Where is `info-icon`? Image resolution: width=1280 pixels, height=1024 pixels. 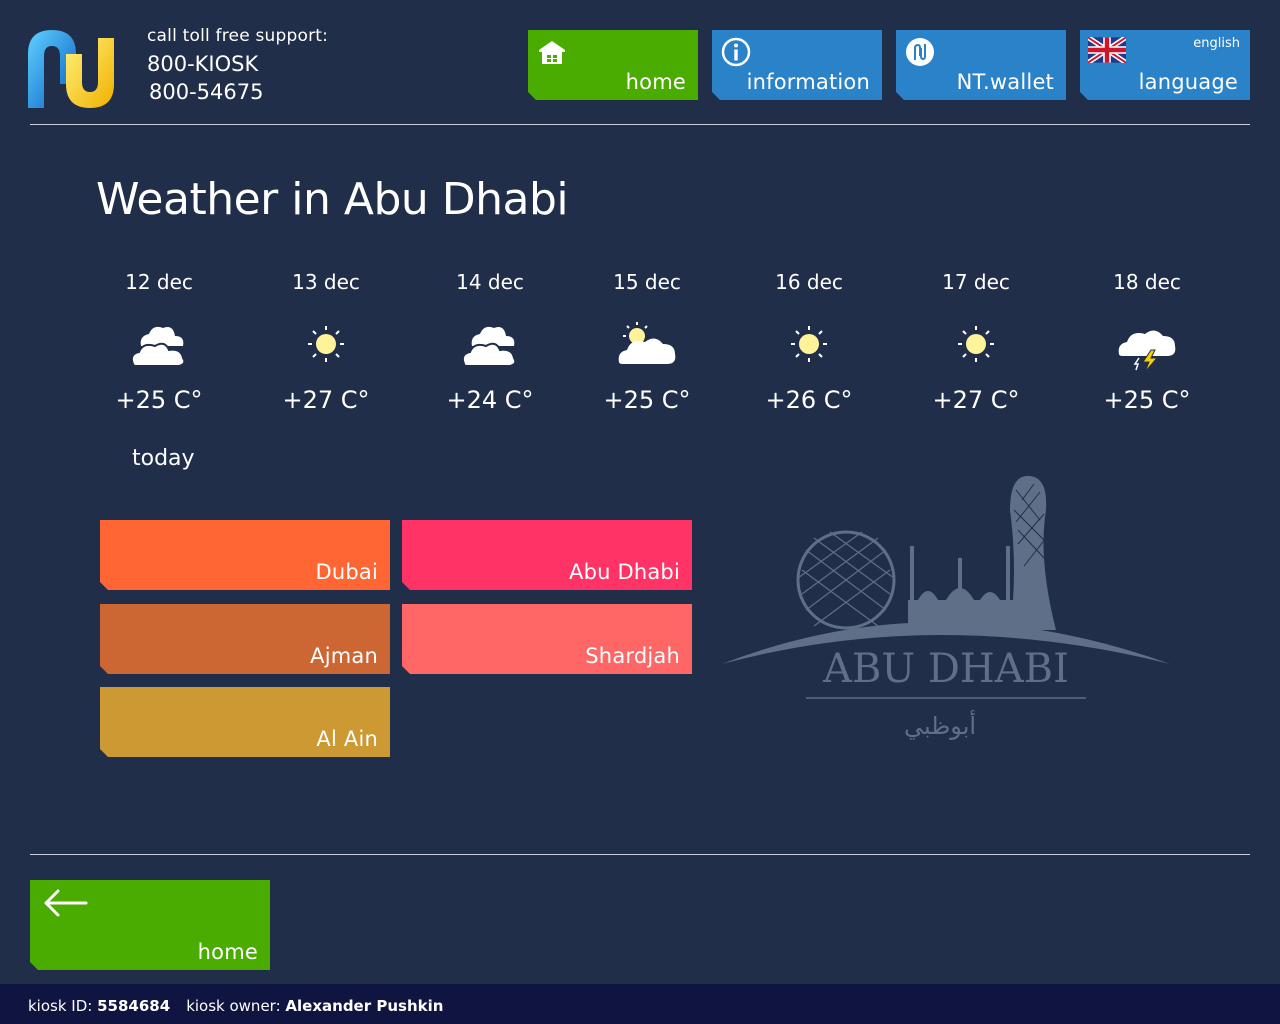
info-icon is located at coordinates (736, 52).